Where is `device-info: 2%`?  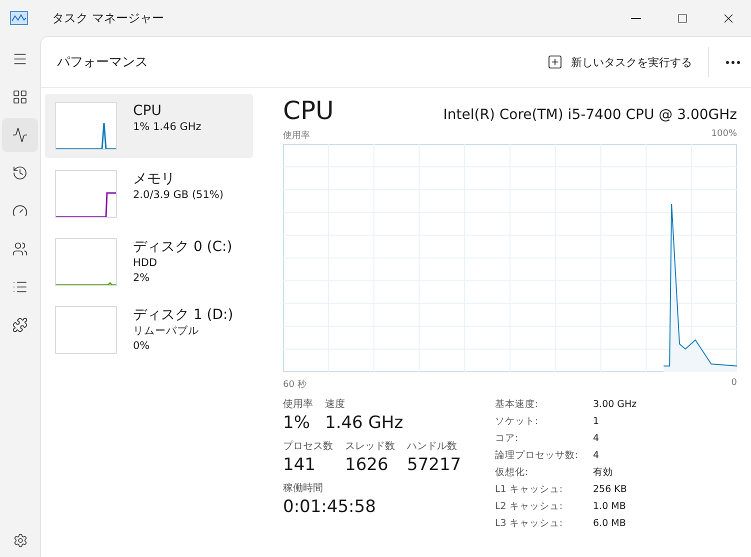 device-info: 2% is located at coordinates (142, 278).